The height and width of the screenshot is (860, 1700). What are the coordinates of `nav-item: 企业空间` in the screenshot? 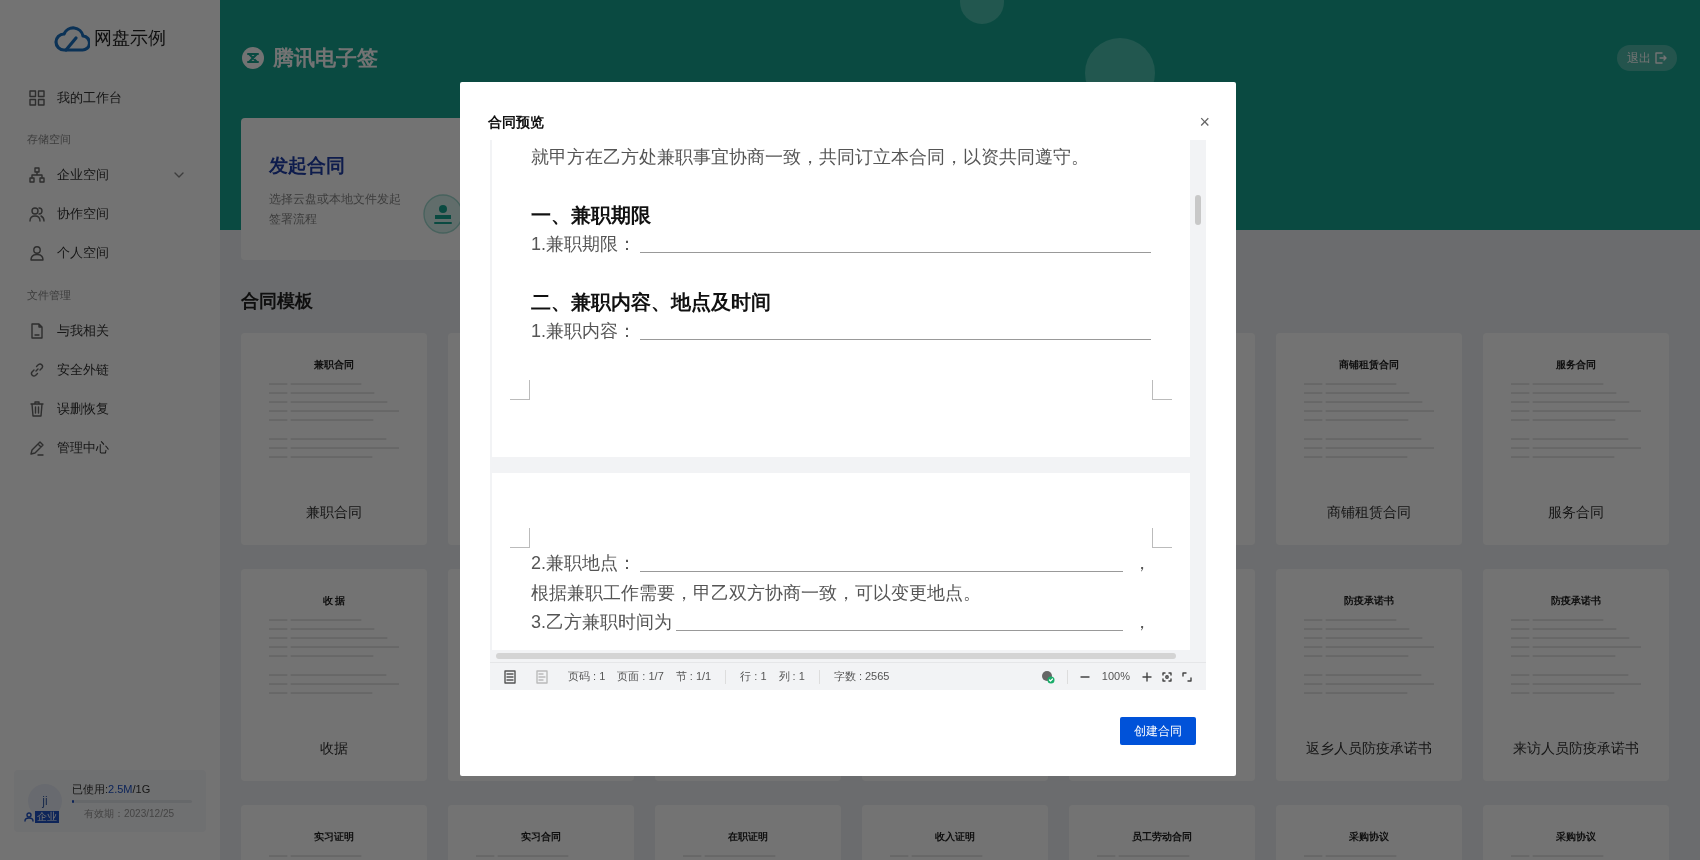 It's located at (110, 175).